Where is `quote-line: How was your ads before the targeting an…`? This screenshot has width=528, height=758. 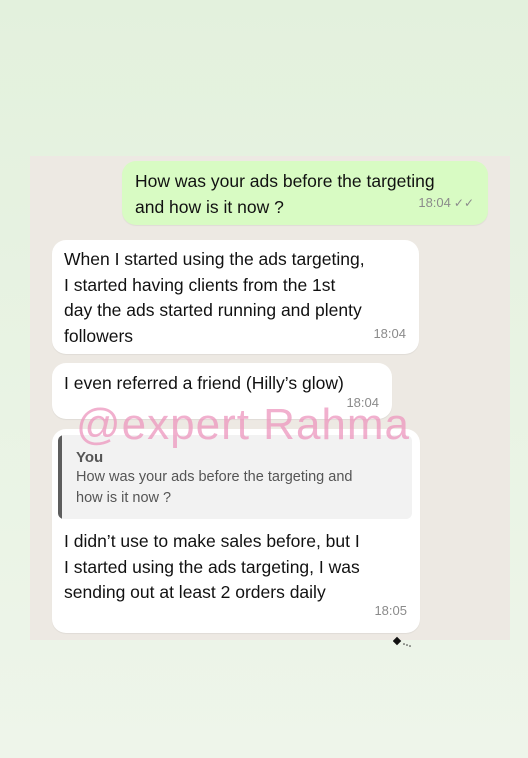
quote-line: How was your ads before the targeting an… is located at coordinates (214, 477).